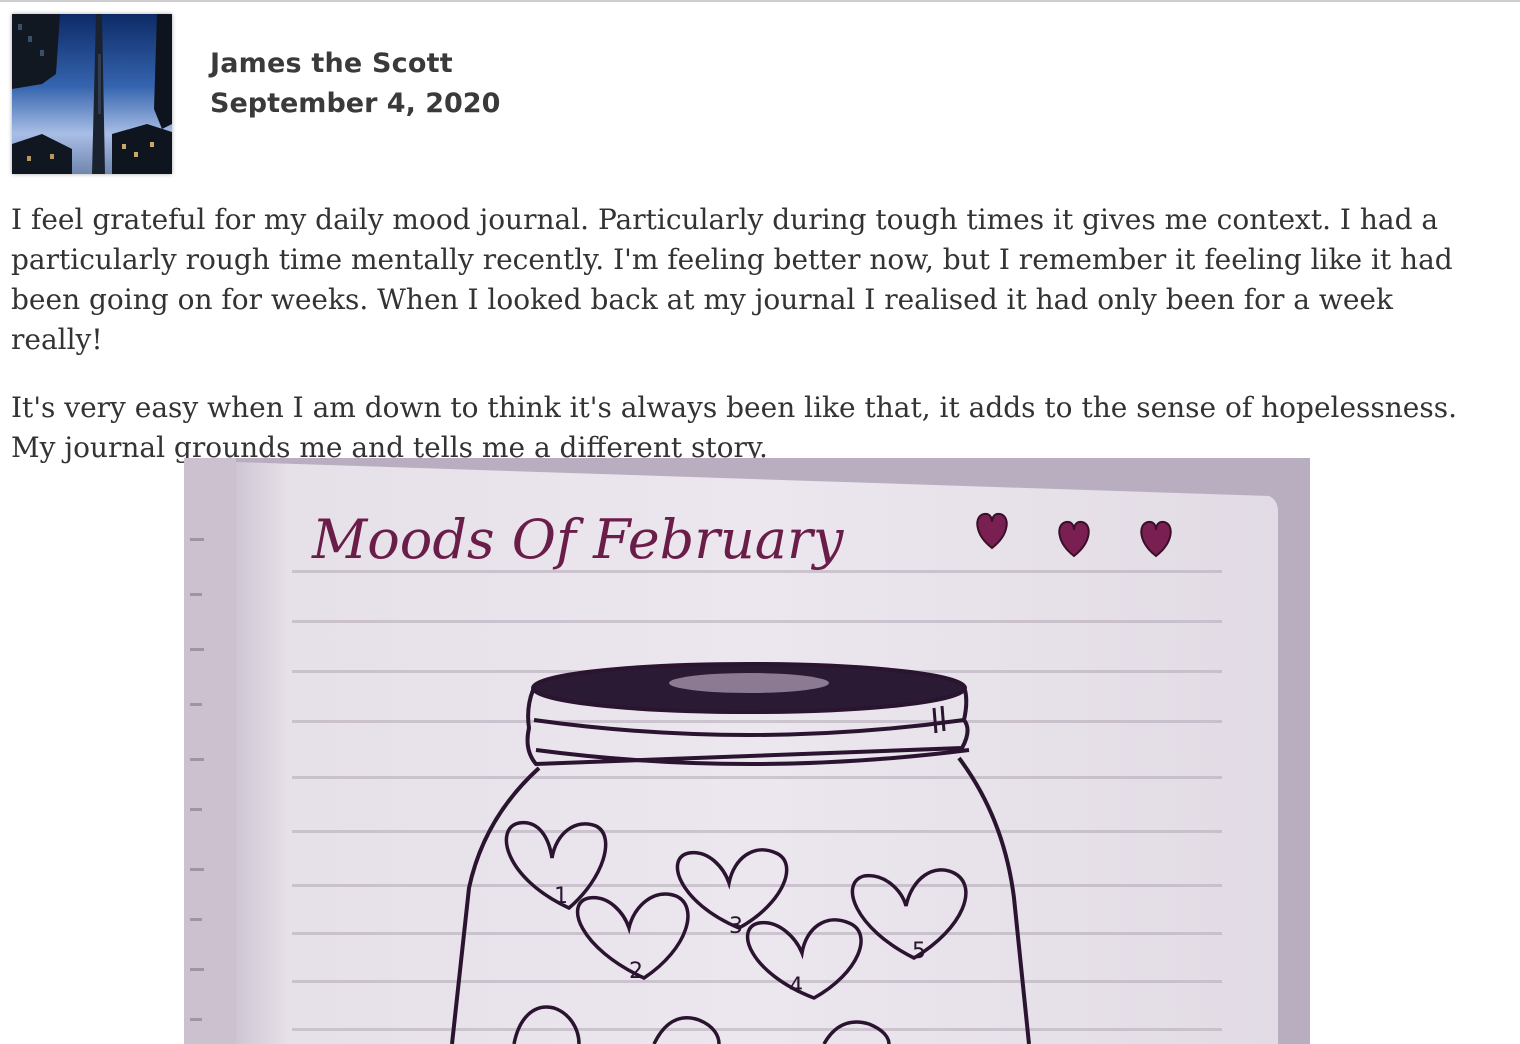 Image resolution: width=1520 pixels, height=1044 pixels. Describe the element at coordinates (561, 896) in the screenshot. I see `heart-number: 1` at that location.